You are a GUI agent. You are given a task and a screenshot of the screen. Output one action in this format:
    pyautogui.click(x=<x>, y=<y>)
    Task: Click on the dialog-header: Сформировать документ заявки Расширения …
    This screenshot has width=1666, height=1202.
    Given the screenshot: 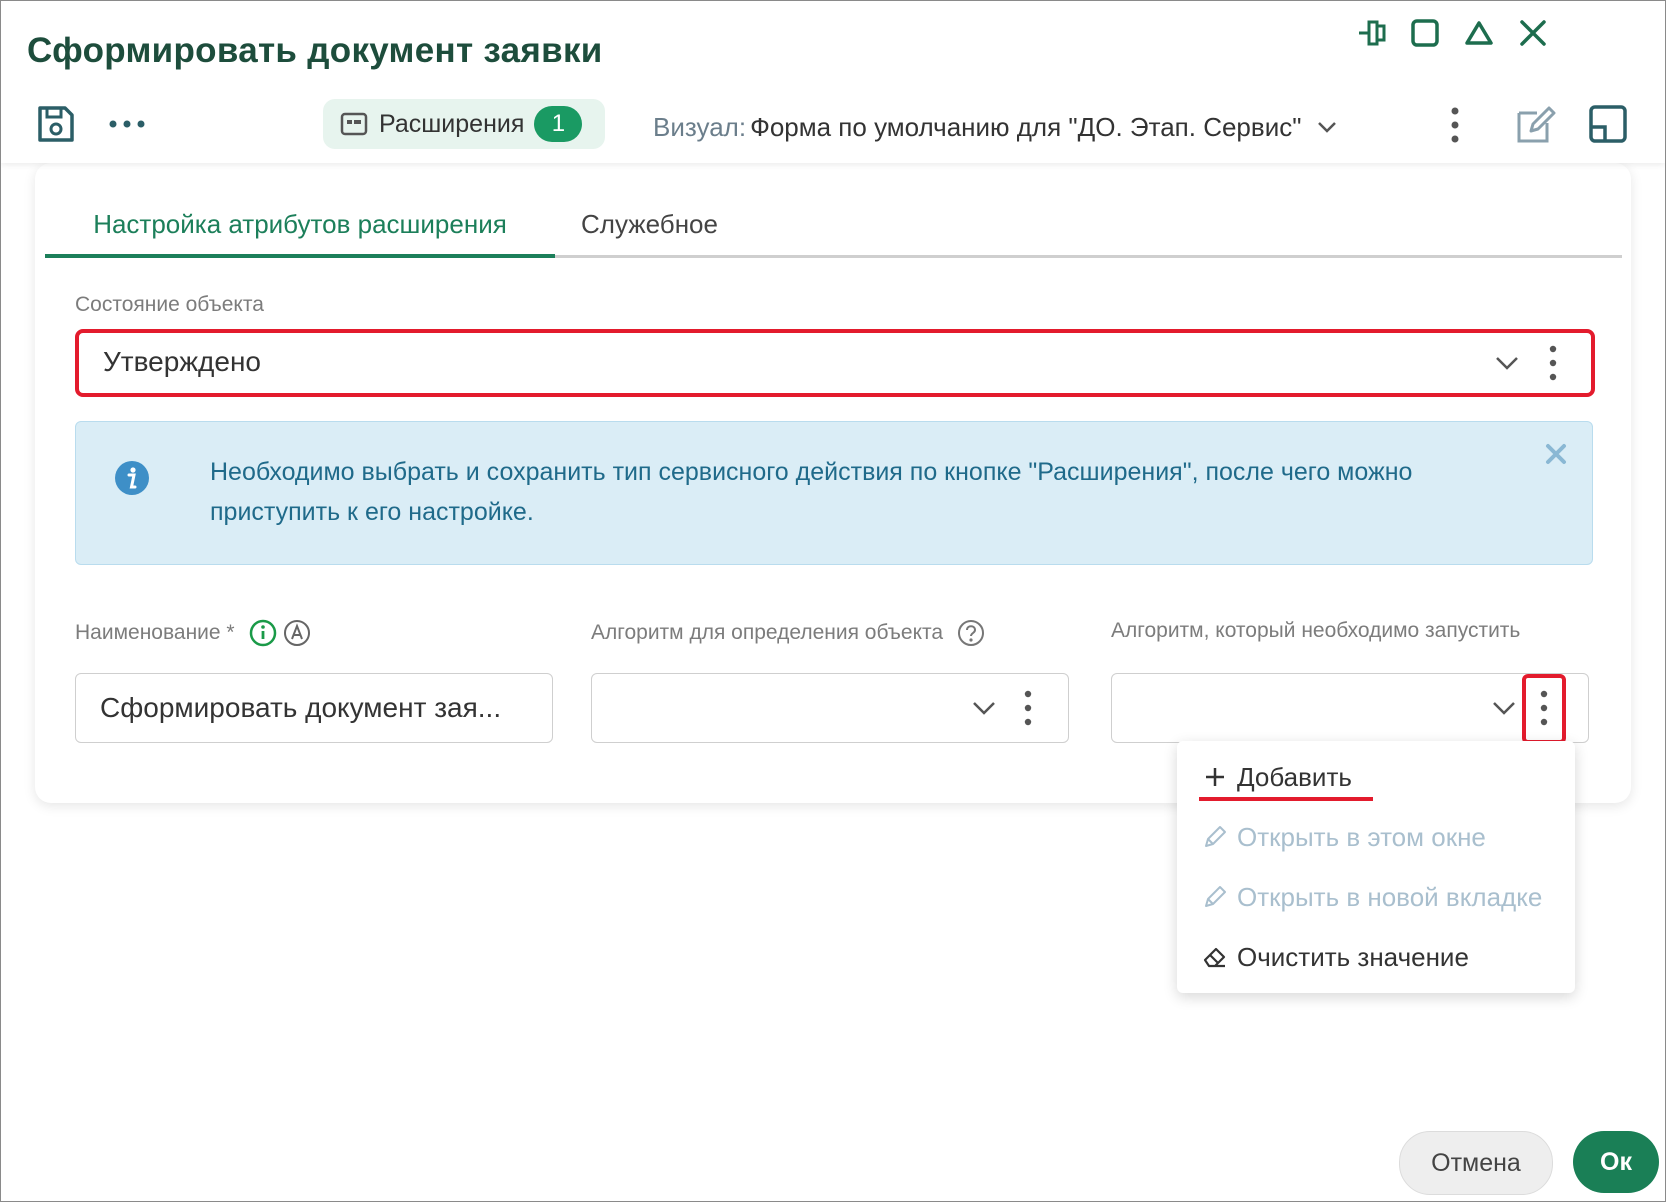 What is the action you would take?
    pyautogui.click(x=833, y=82)
    